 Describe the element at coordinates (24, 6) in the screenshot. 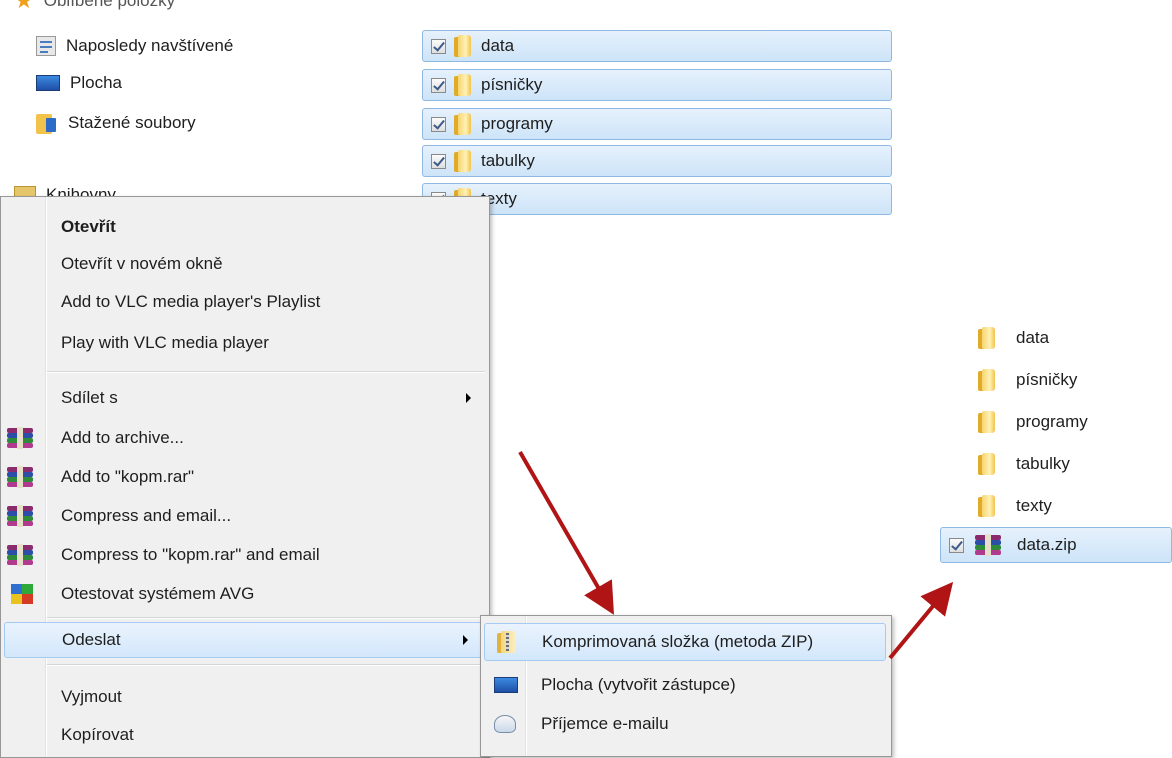

I see `star-icon: ★` at that location.